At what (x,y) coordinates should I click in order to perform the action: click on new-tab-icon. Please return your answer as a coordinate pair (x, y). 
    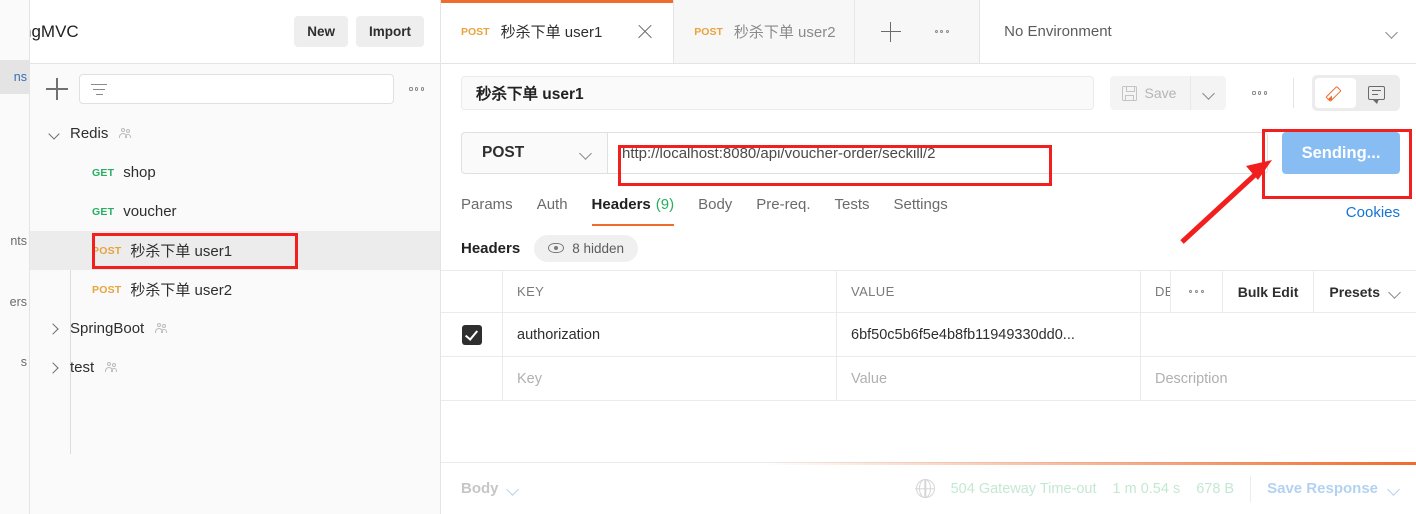
    Looking at the image, I should click on (890, 31).